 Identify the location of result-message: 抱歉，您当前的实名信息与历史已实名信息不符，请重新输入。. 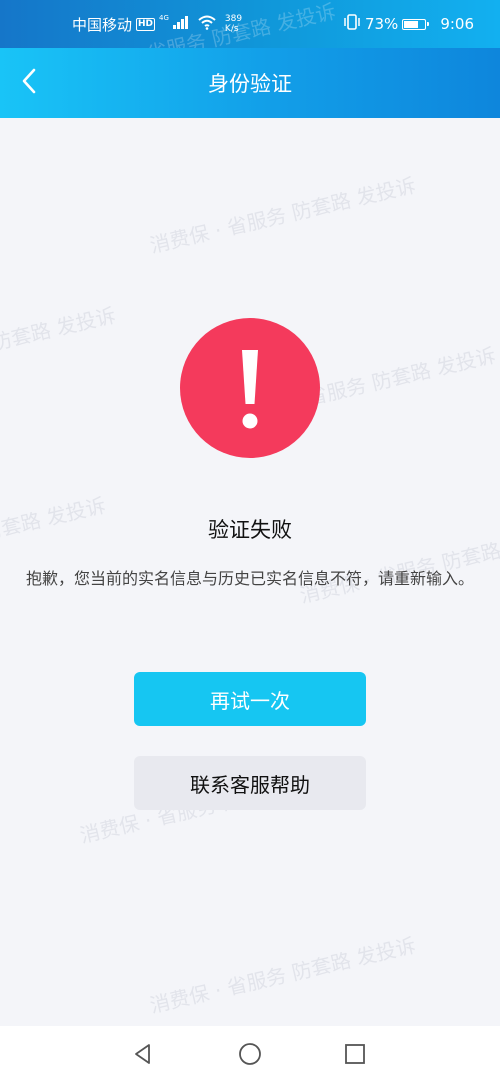
(249, 578).